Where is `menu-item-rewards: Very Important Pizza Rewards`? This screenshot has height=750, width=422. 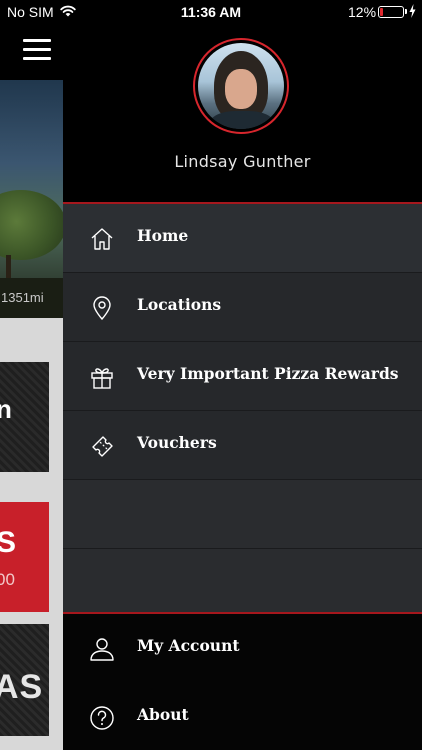 menu-item-rewards: Very Important Pizza Rewards is located at coordinates (242, 376).